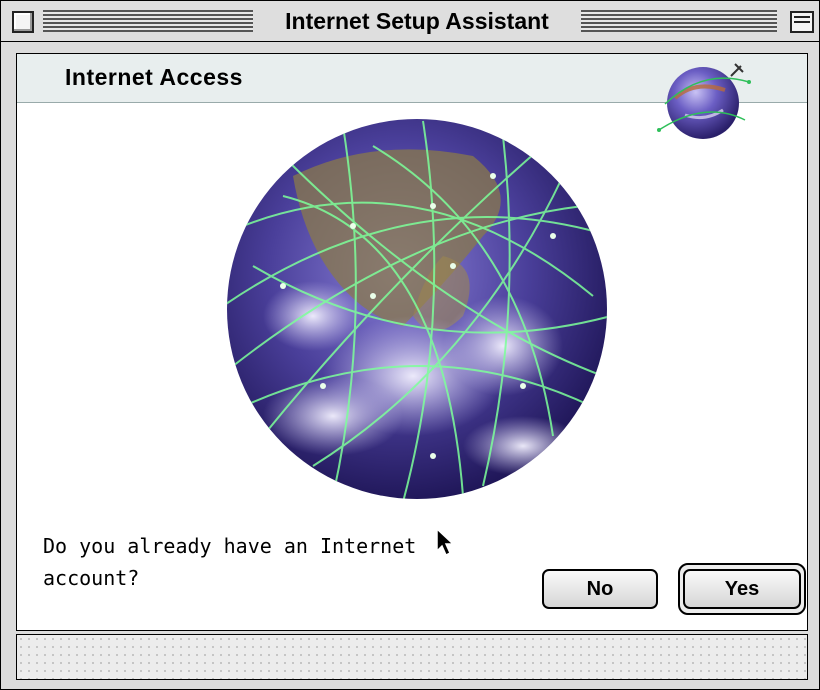  What do you see at coordinates (229, 562) in the screenshot?
I see `question-text: Do you already have an Internet account?` at bounding box center [229, 562].